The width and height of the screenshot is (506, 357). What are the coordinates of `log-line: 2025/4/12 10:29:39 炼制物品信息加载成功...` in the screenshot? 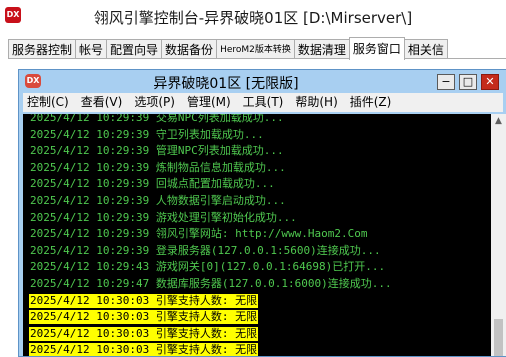 It's located at (158, 167).